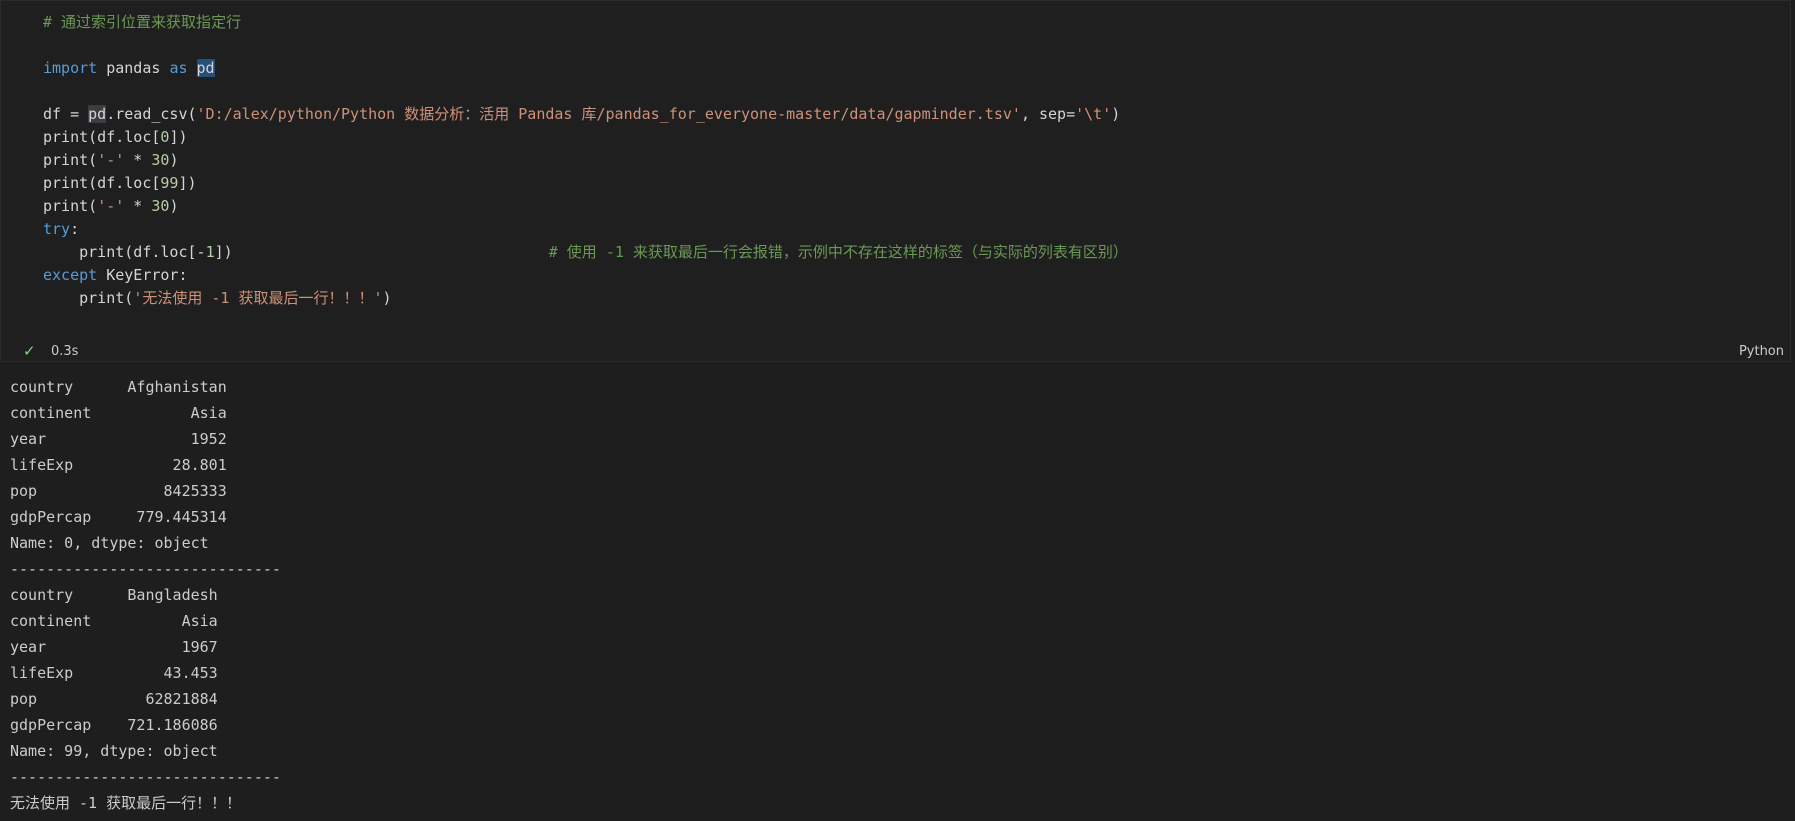  Describe the element at coordinates (66, 114) in the screenshot. I see `code-token: df =` at that location.